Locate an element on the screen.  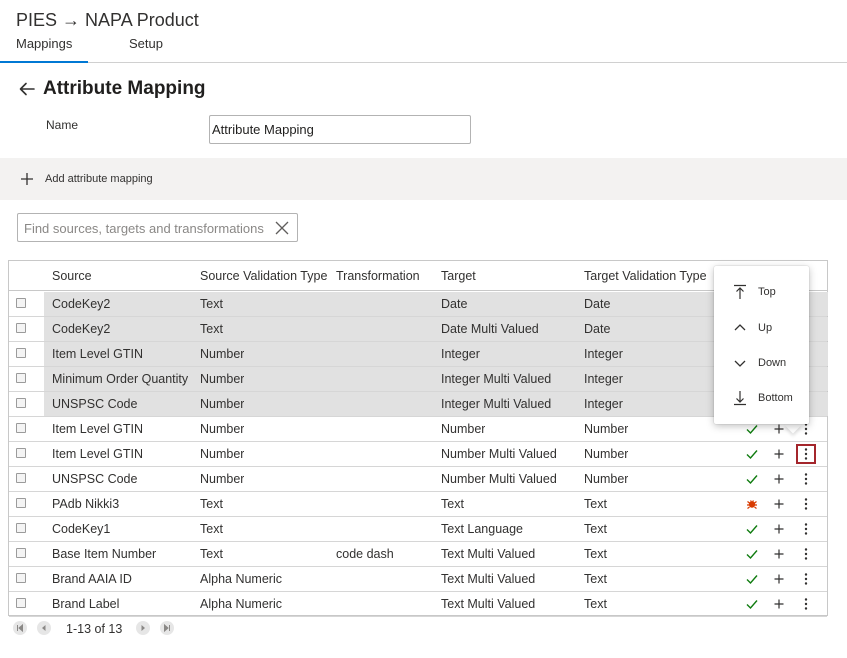
table-row: CodeKey2 Text Date Multi Valued Date is located at coordinates (418, 329).